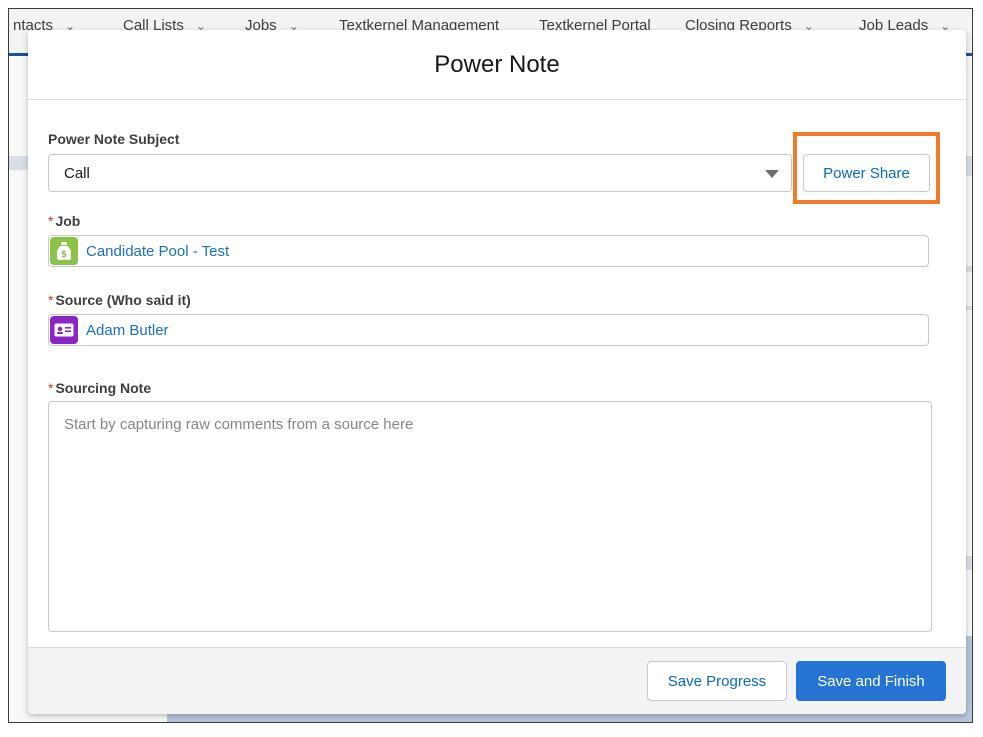 The height and width of the screenshot is (737, 983). I want to click on subject-label: Power Note Subject, so click(114, 139).